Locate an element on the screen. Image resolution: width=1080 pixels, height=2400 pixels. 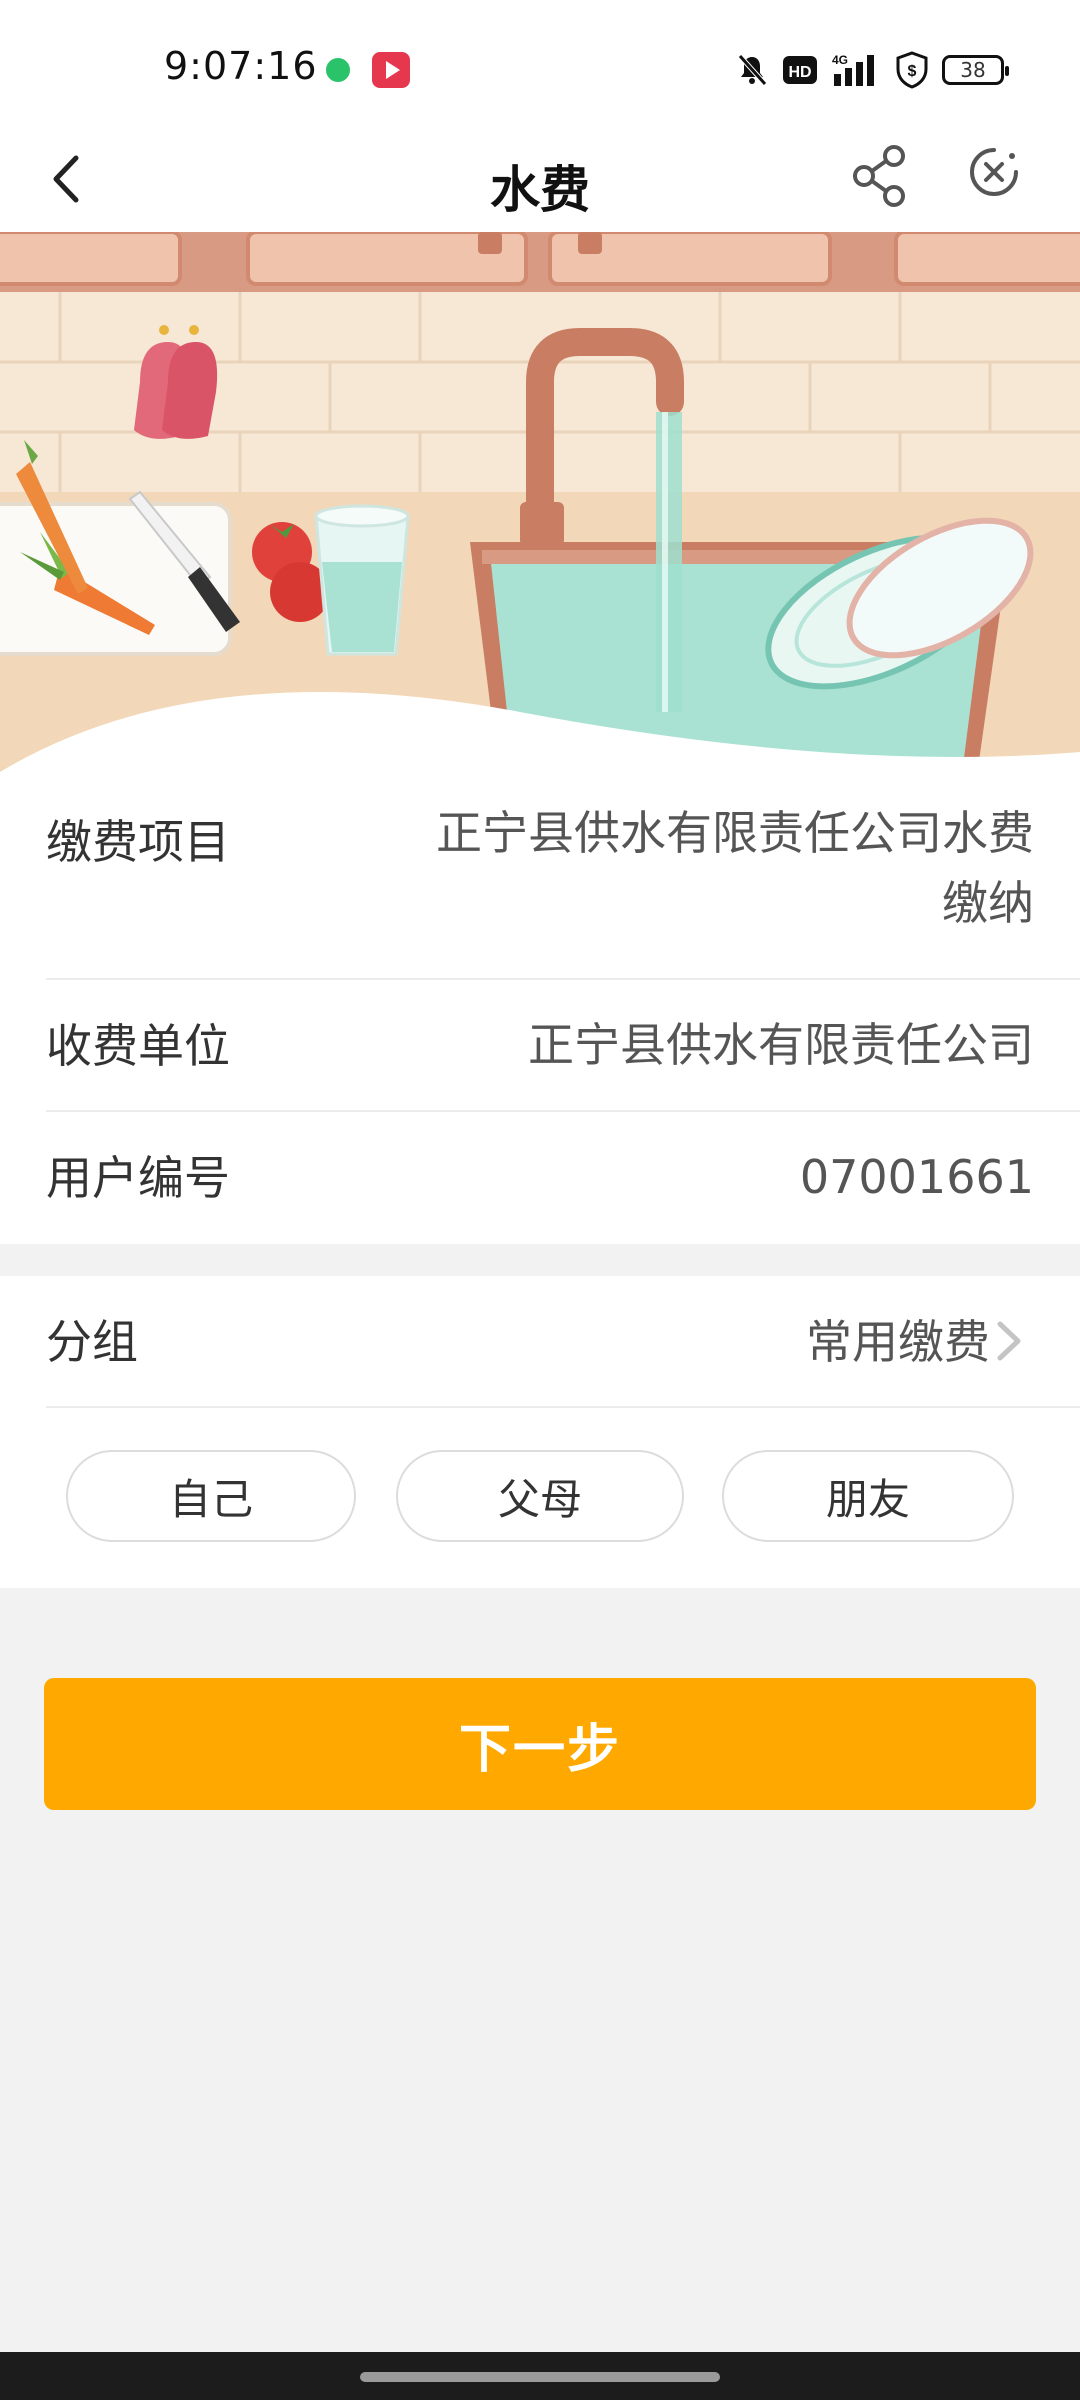
payment-item-value: 正宁县供水有限责任公司水费缴纳 is located at coordinates (735, 868).